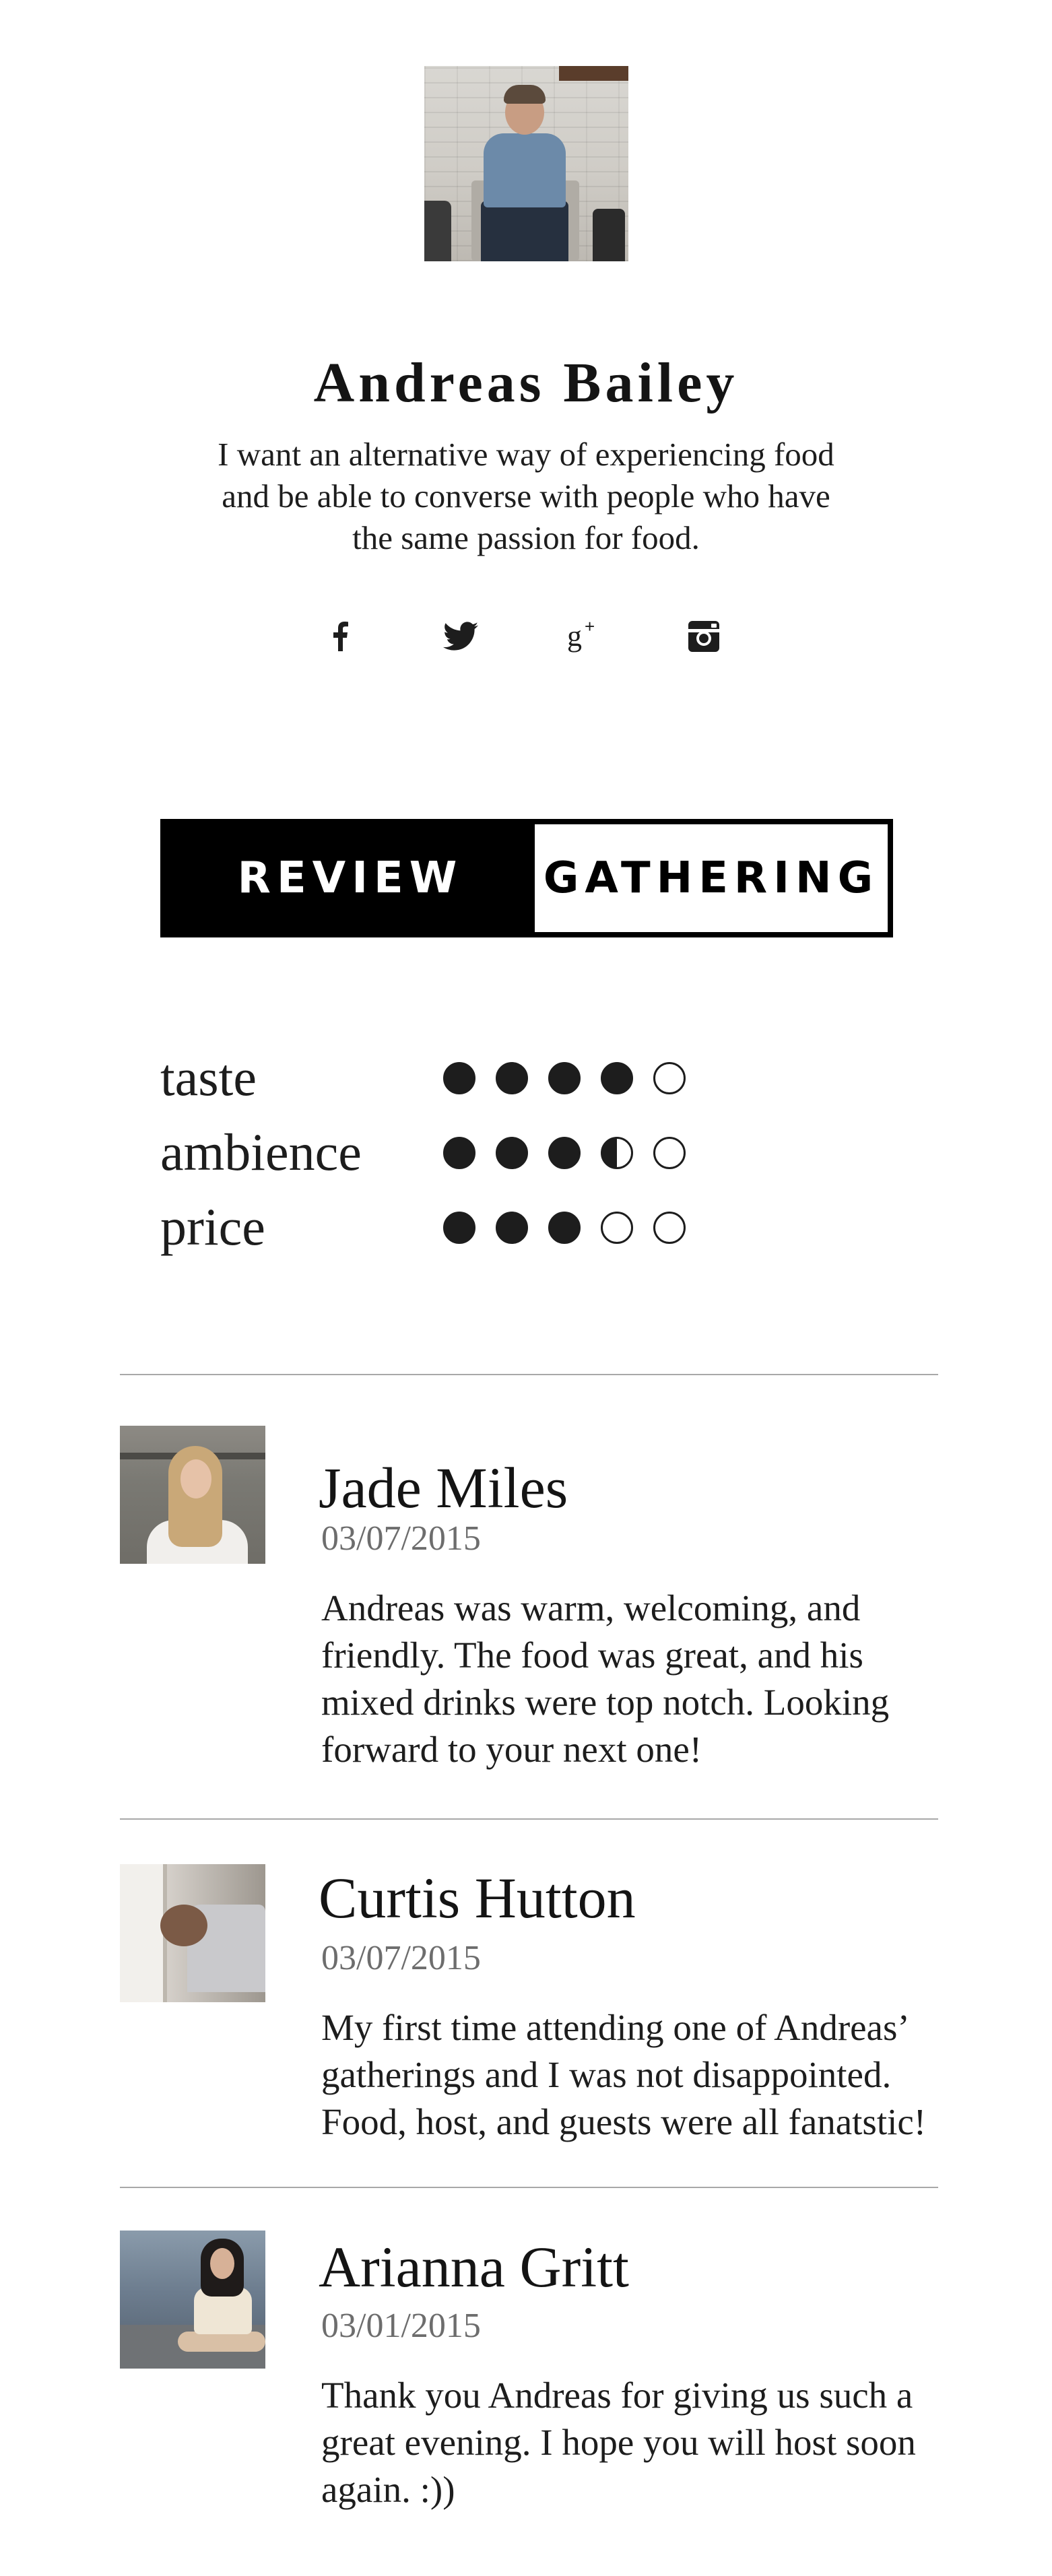  I want to click on avatar-window, so click(143, 1933).